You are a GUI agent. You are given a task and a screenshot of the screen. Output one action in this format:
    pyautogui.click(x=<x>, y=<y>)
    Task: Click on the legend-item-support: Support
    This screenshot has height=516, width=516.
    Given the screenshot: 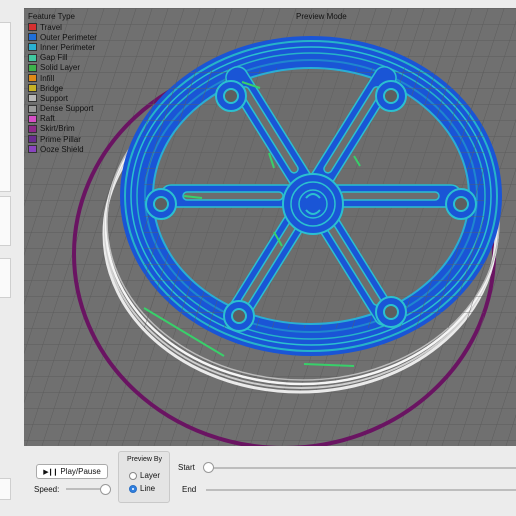 What is the action you would take?
    pyautogui.click(x=62, y=98)
    